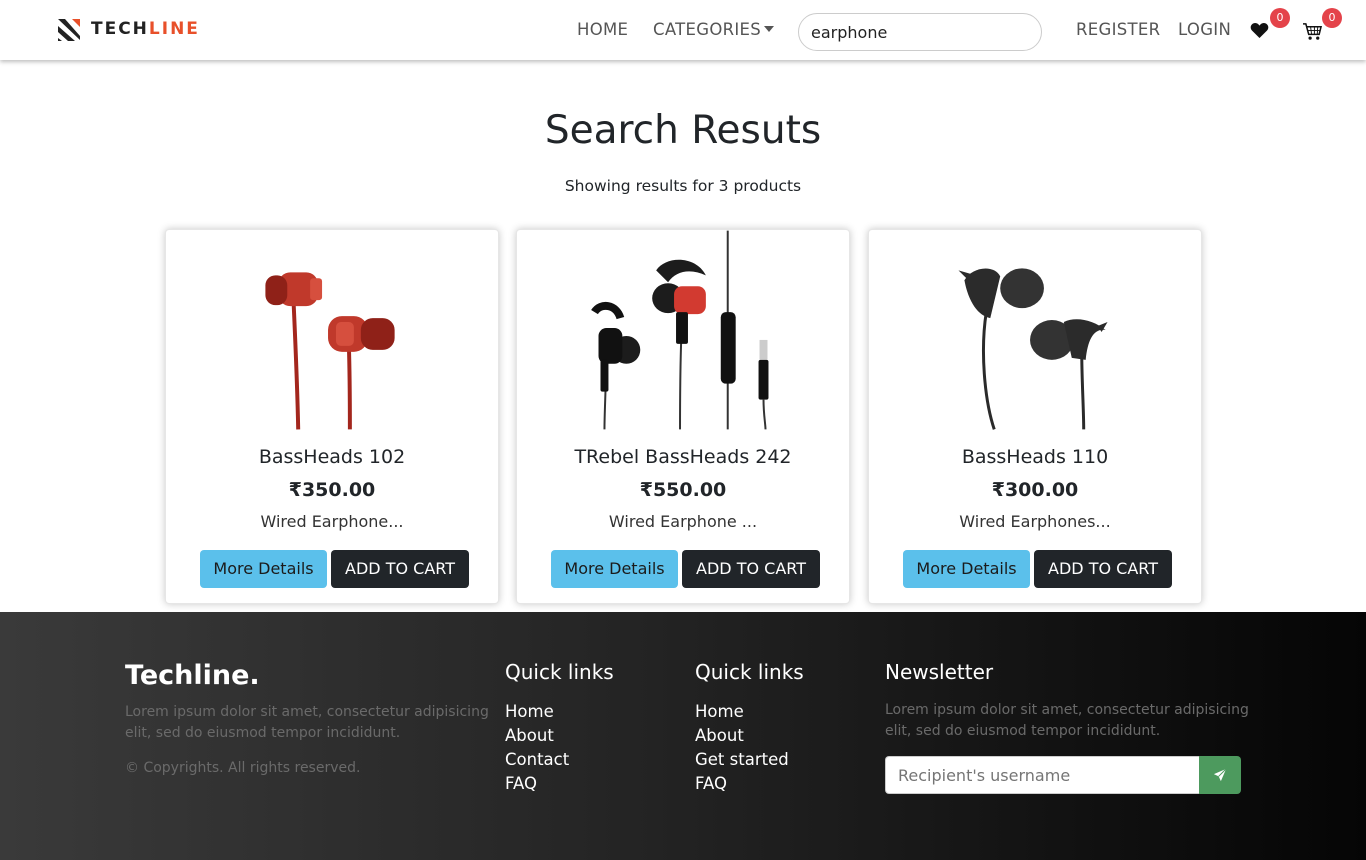  I want to click on page-title: Search Resuts, so click(683, 130).